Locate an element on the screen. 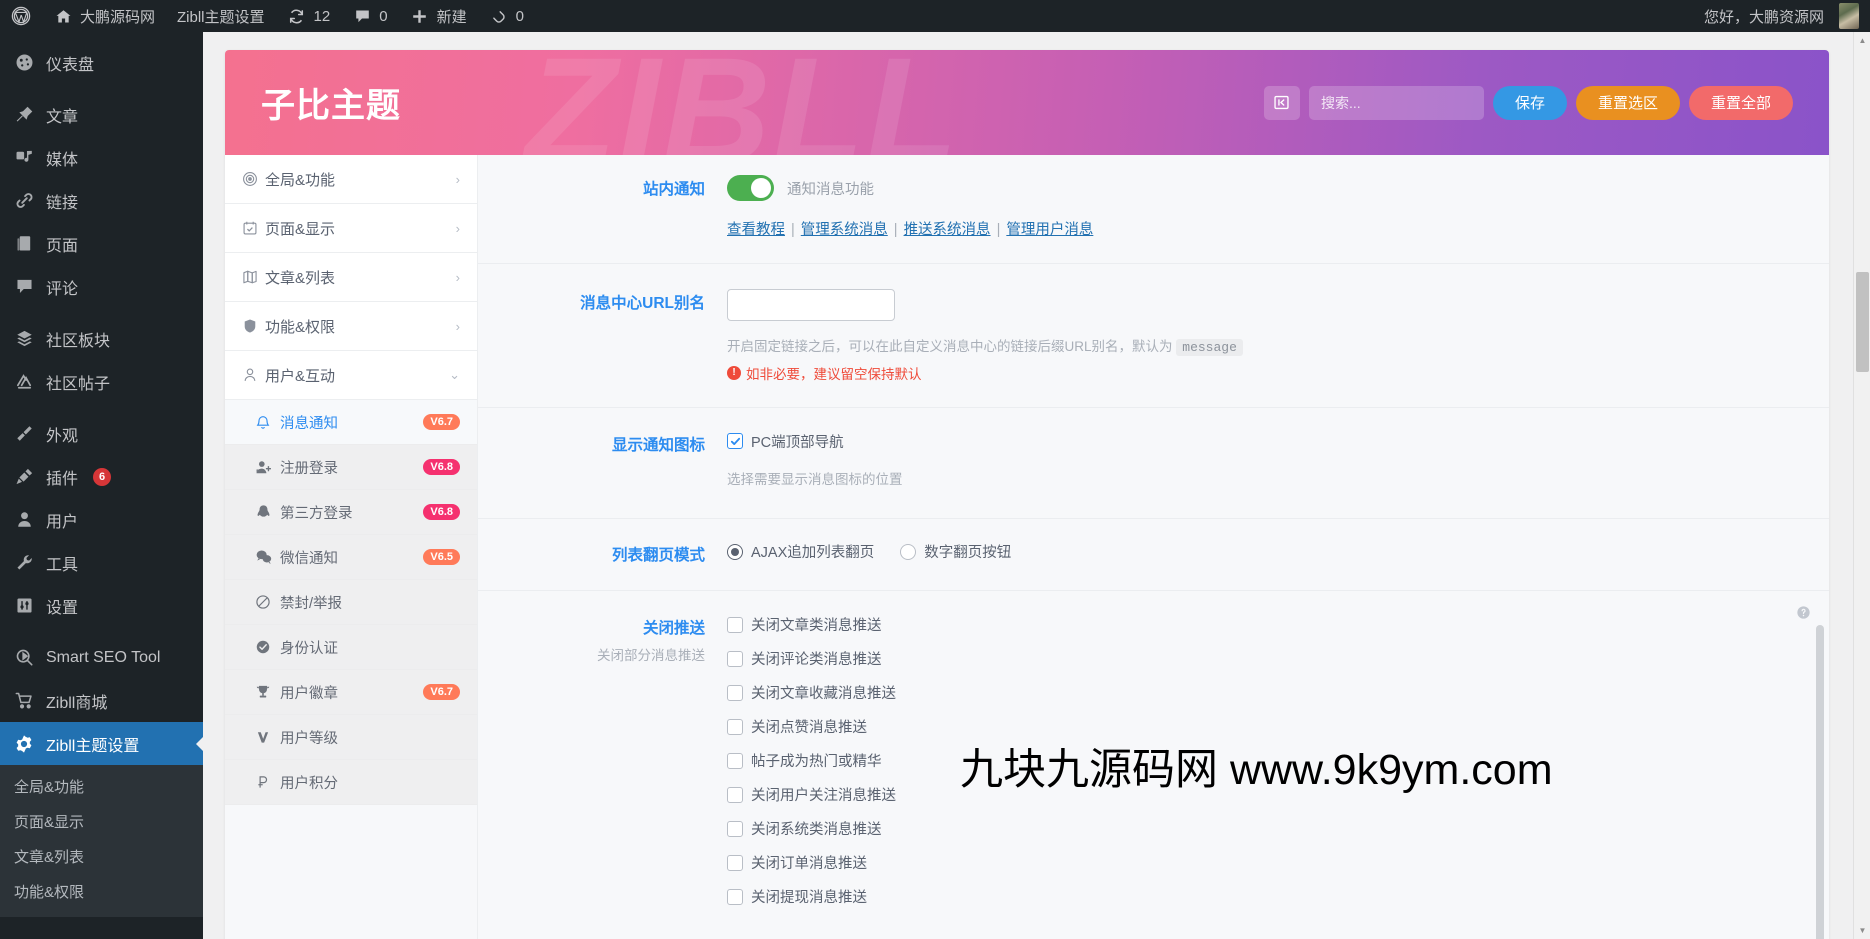 The image size is (1870, 939). nav-subitem-ban-report: 禁封/举报 is located at coordinates (351, 602).